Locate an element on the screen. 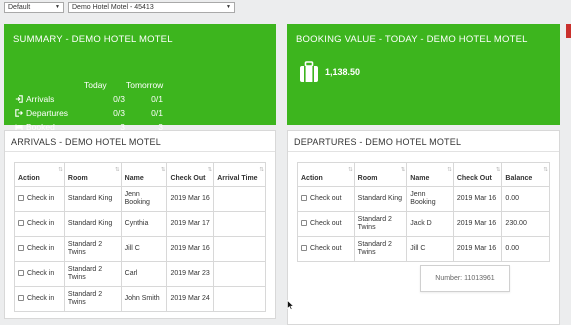  sign-out-icon is located at coordinates (19, 113).